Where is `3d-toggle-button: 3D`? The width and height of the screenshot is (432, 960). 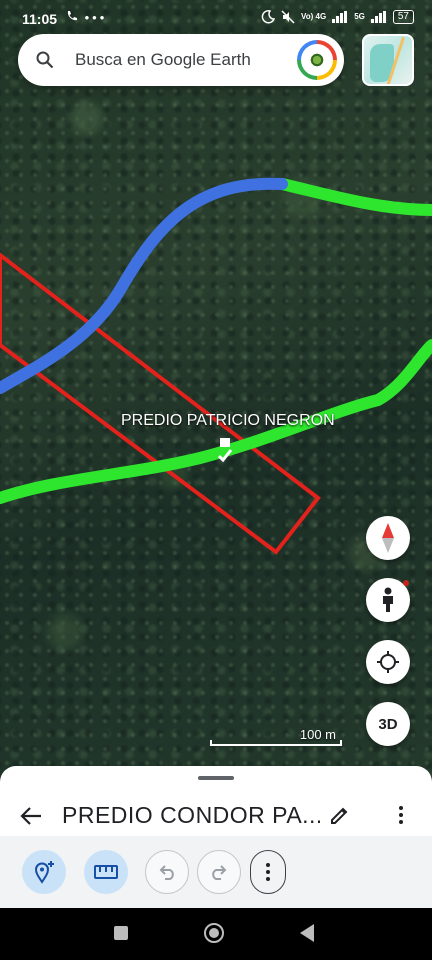
3d-toggle-button: 3D is located at coordinates (388, 724).